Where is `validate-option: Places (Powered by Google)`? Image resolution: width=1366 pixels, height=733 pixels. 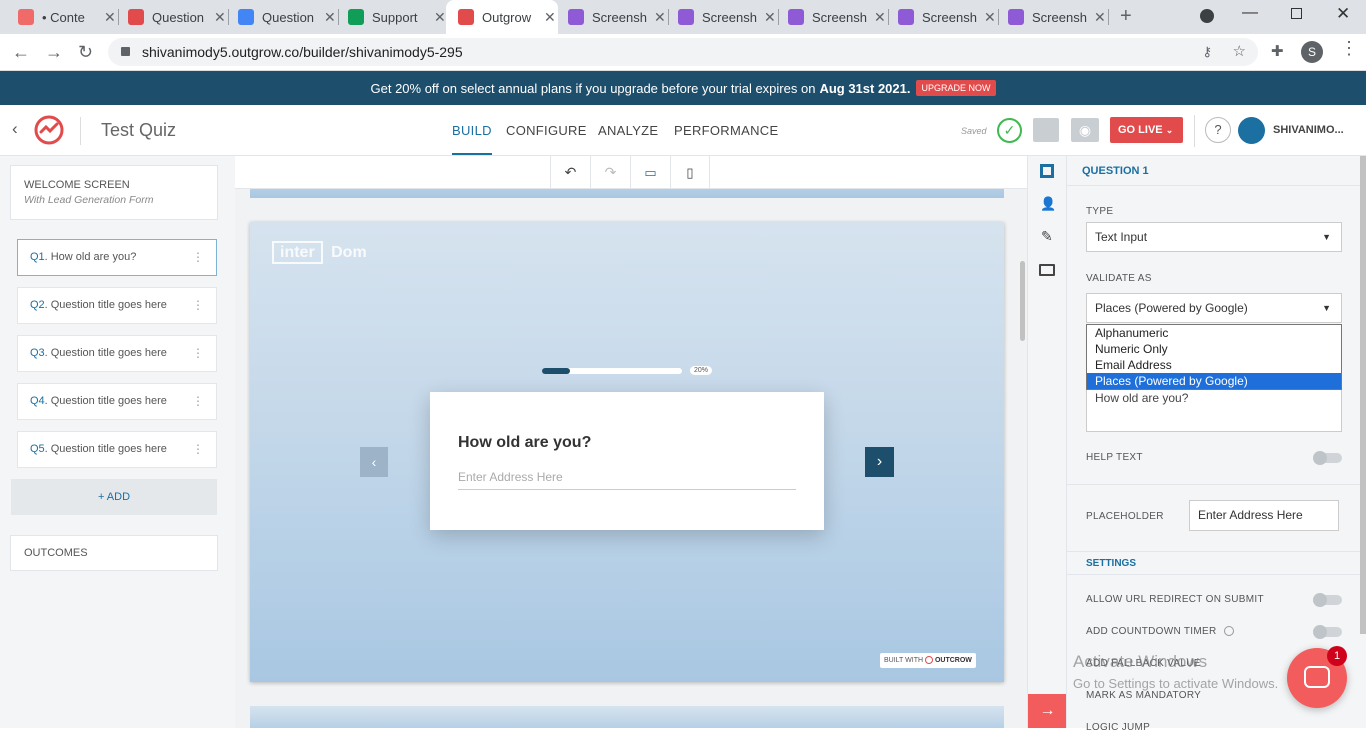
validate-option: Places (Powered by Google) is located at coordinates (1214, 381).